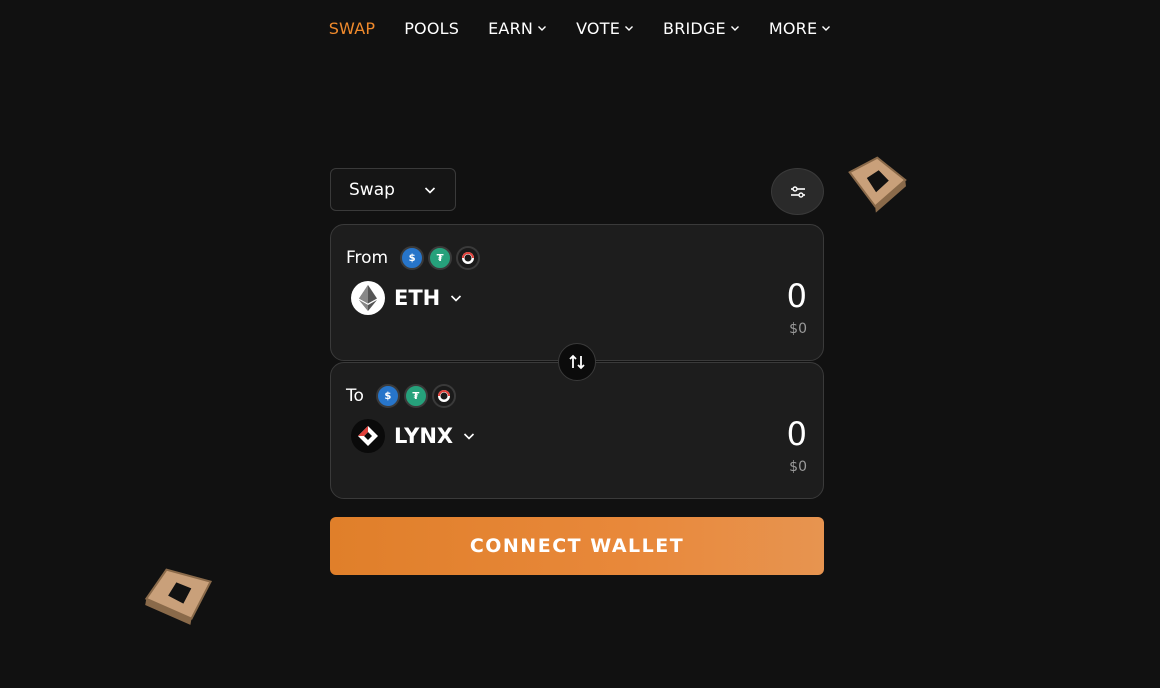 The width and height of the screenshot is (1160, 688). Describe the element at coordinates (372, 189) in the screenshot. I see `swap-mode-label: Swap` at that location.